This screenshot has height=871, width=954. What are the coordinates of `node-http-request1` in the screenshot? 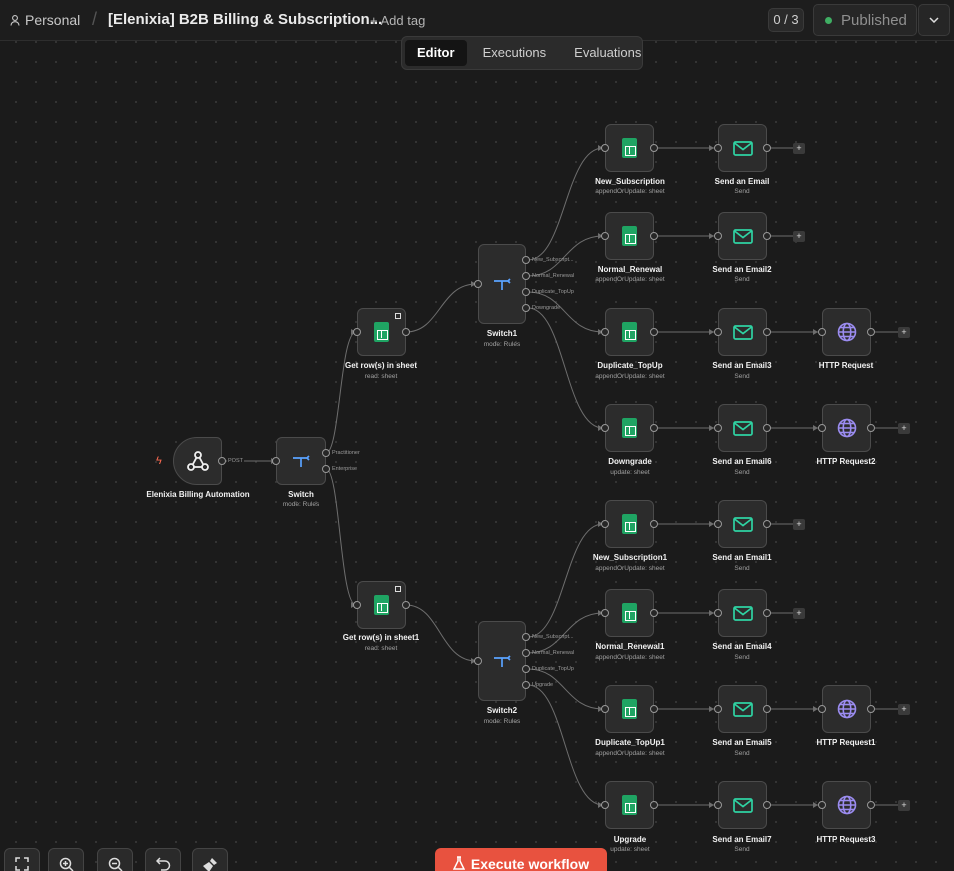 It's located at (846, 709).